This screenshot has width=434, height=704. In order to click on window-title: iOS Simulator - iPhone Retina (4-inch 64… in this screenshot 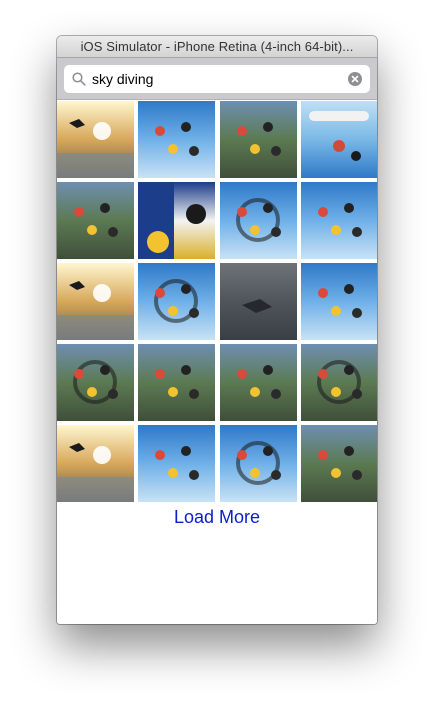, I will do `click(217, 46)`.